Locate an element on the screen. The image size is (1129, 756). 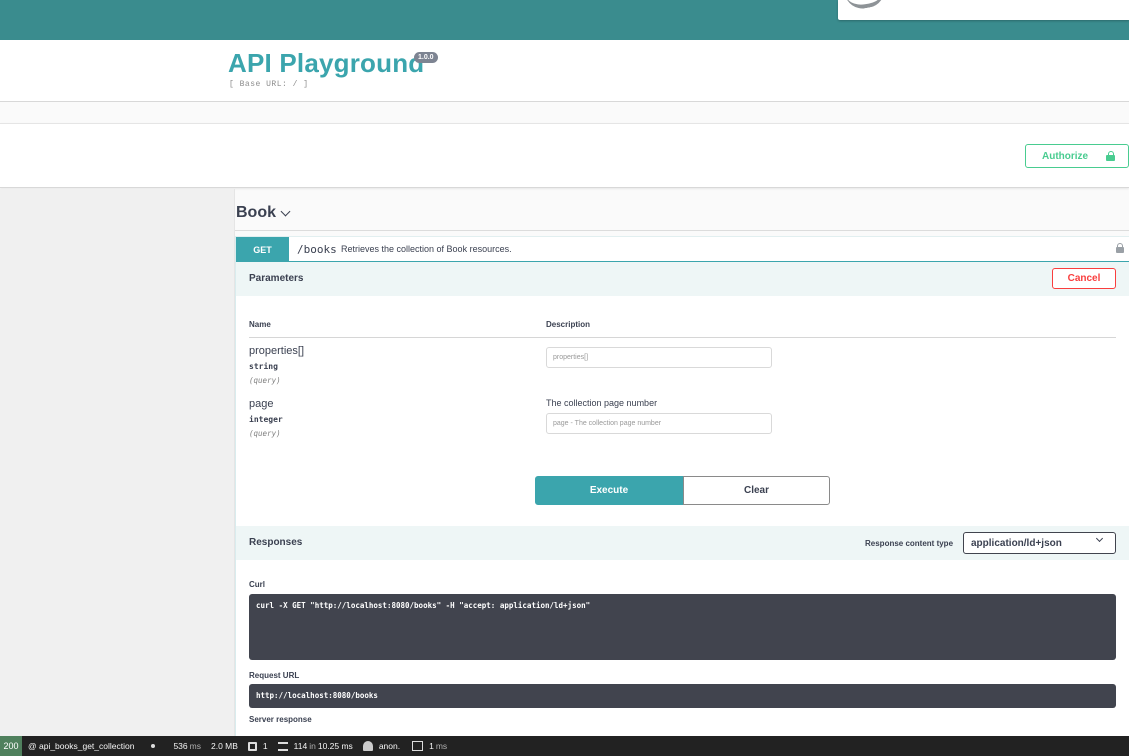
api-info-header: API Playground 1.0.0 [ Base URL: / ] is located at coordinates (564, 71).